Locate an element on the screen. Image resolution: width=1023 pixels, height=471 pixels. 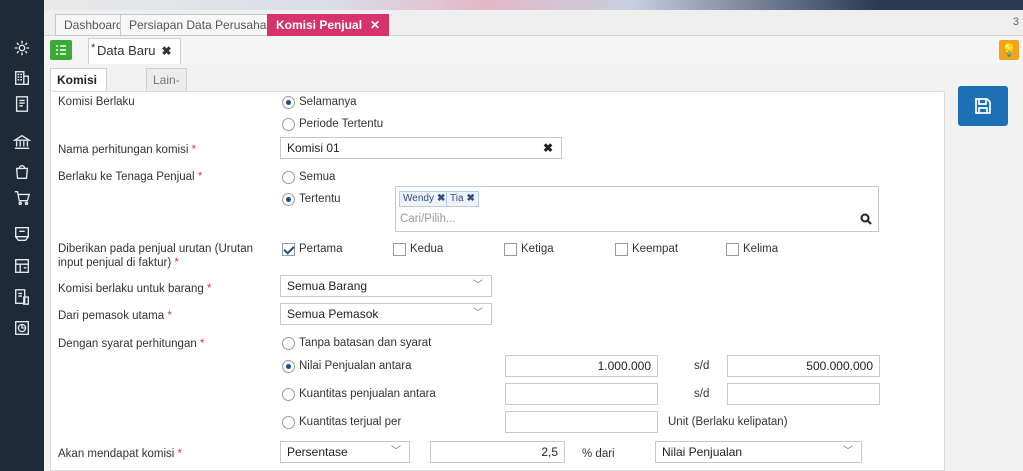
company-icon is located at coordinates (22, 78).